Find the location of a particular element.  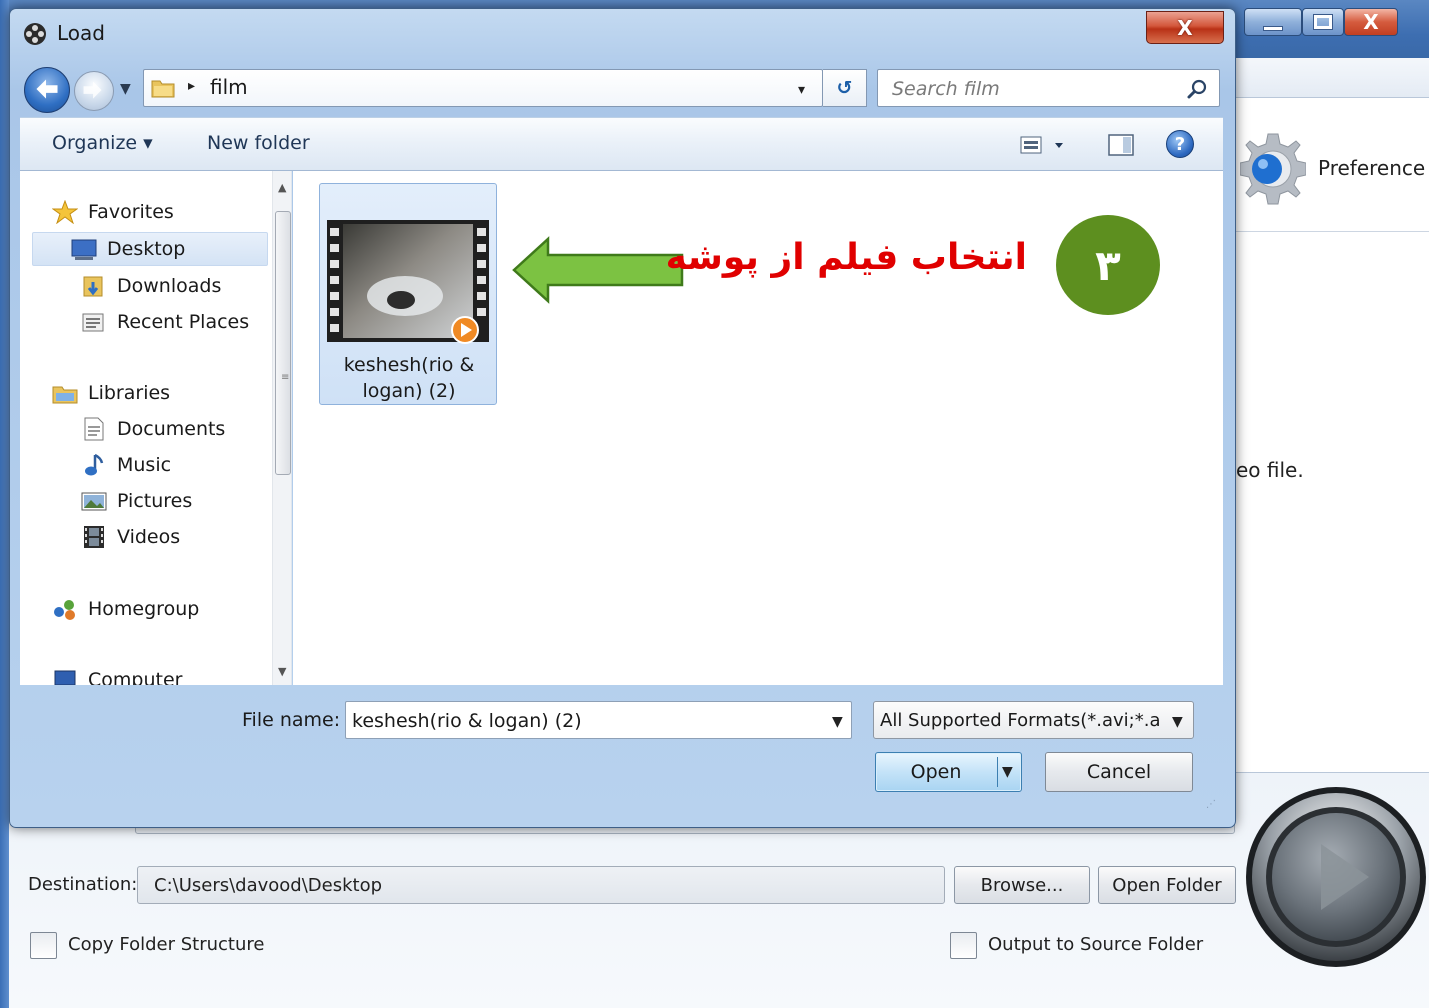

chevron-down-icon: ▼ is located at coordinates (1177, 722).